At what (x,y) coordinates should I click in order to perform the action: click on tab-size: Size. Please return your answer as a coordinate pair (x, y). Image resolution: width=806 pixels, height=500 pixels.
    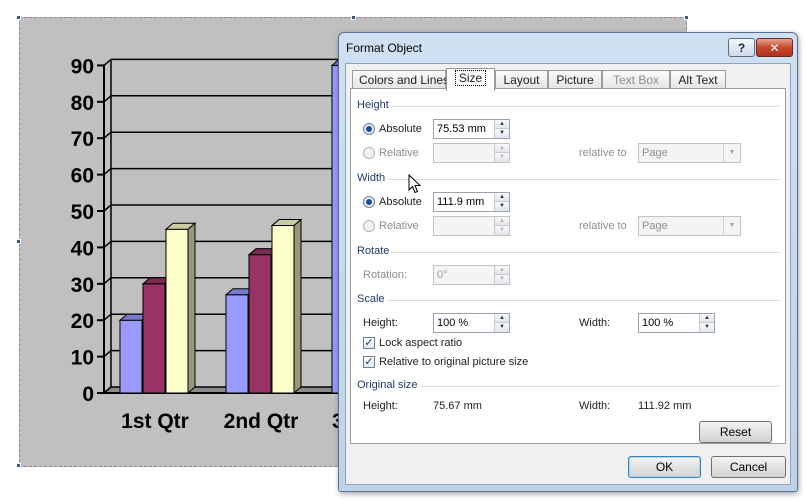
    Looking at the image, I should click on (470, 79).